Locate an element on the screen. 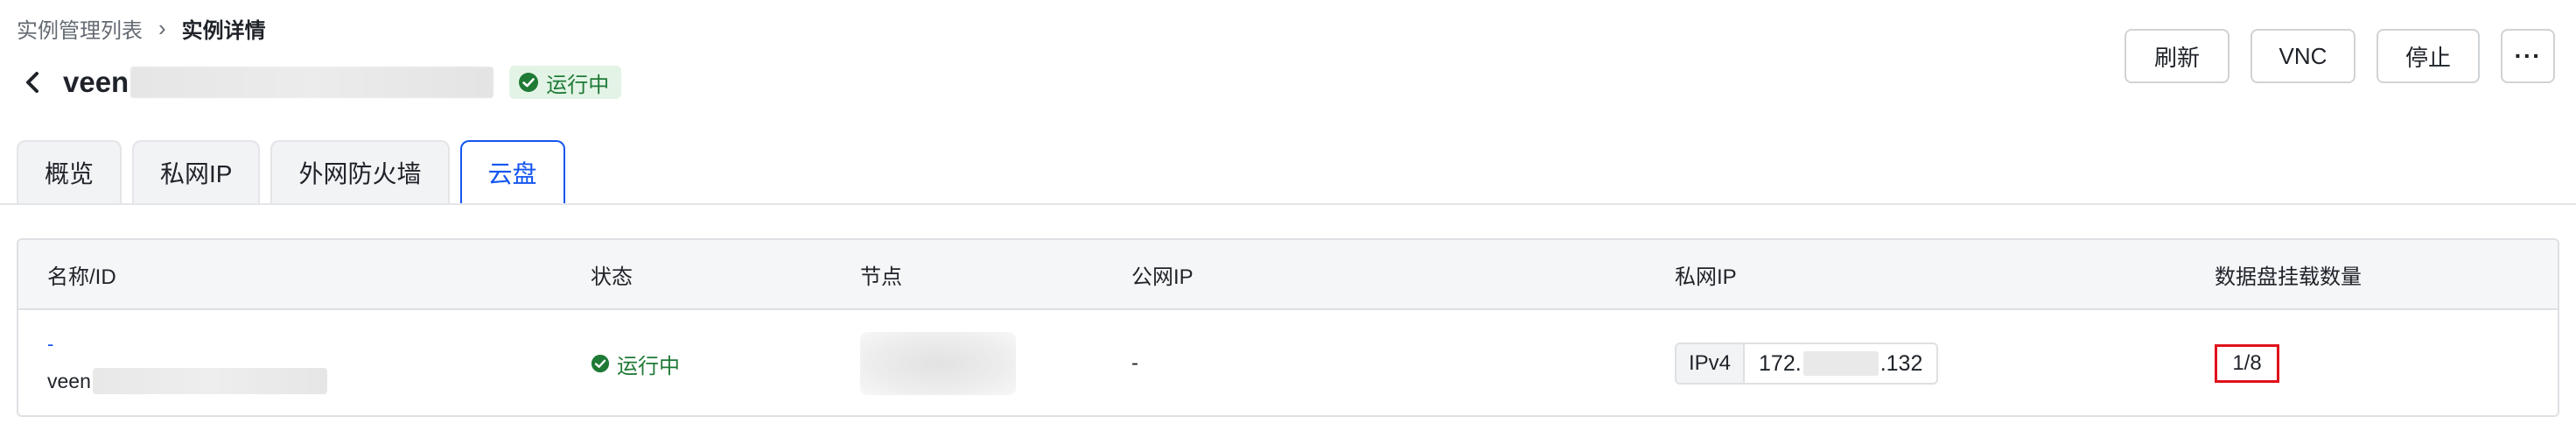 The image size is (2576, 438). redacted-instance-name is located at coordinates (312, 83).